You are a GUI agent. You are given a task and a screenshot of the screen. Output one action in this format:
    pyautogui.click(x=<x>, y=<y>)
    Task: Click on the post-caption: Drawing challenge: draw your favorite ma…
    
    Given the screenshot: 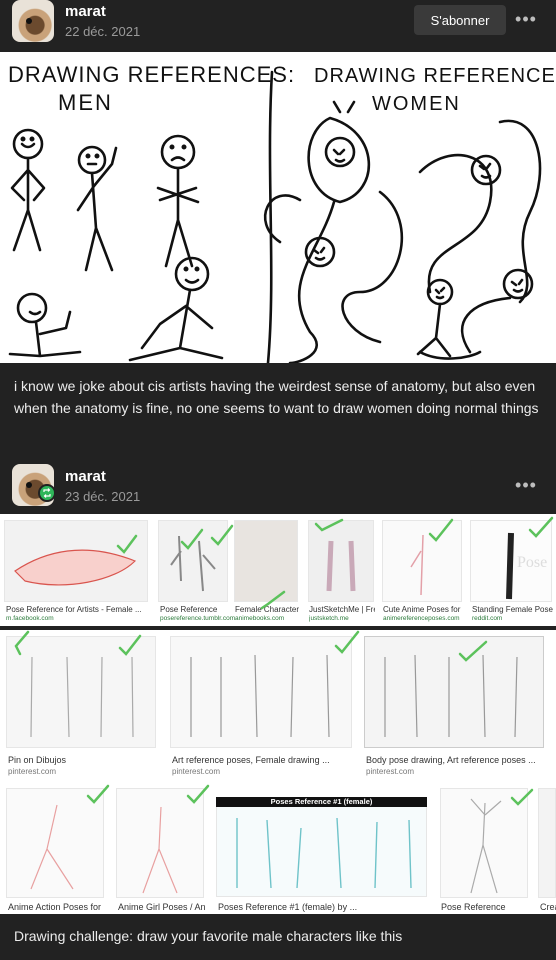 What is the action you would take?
    pyautogui.click(x=208, y=936)
    